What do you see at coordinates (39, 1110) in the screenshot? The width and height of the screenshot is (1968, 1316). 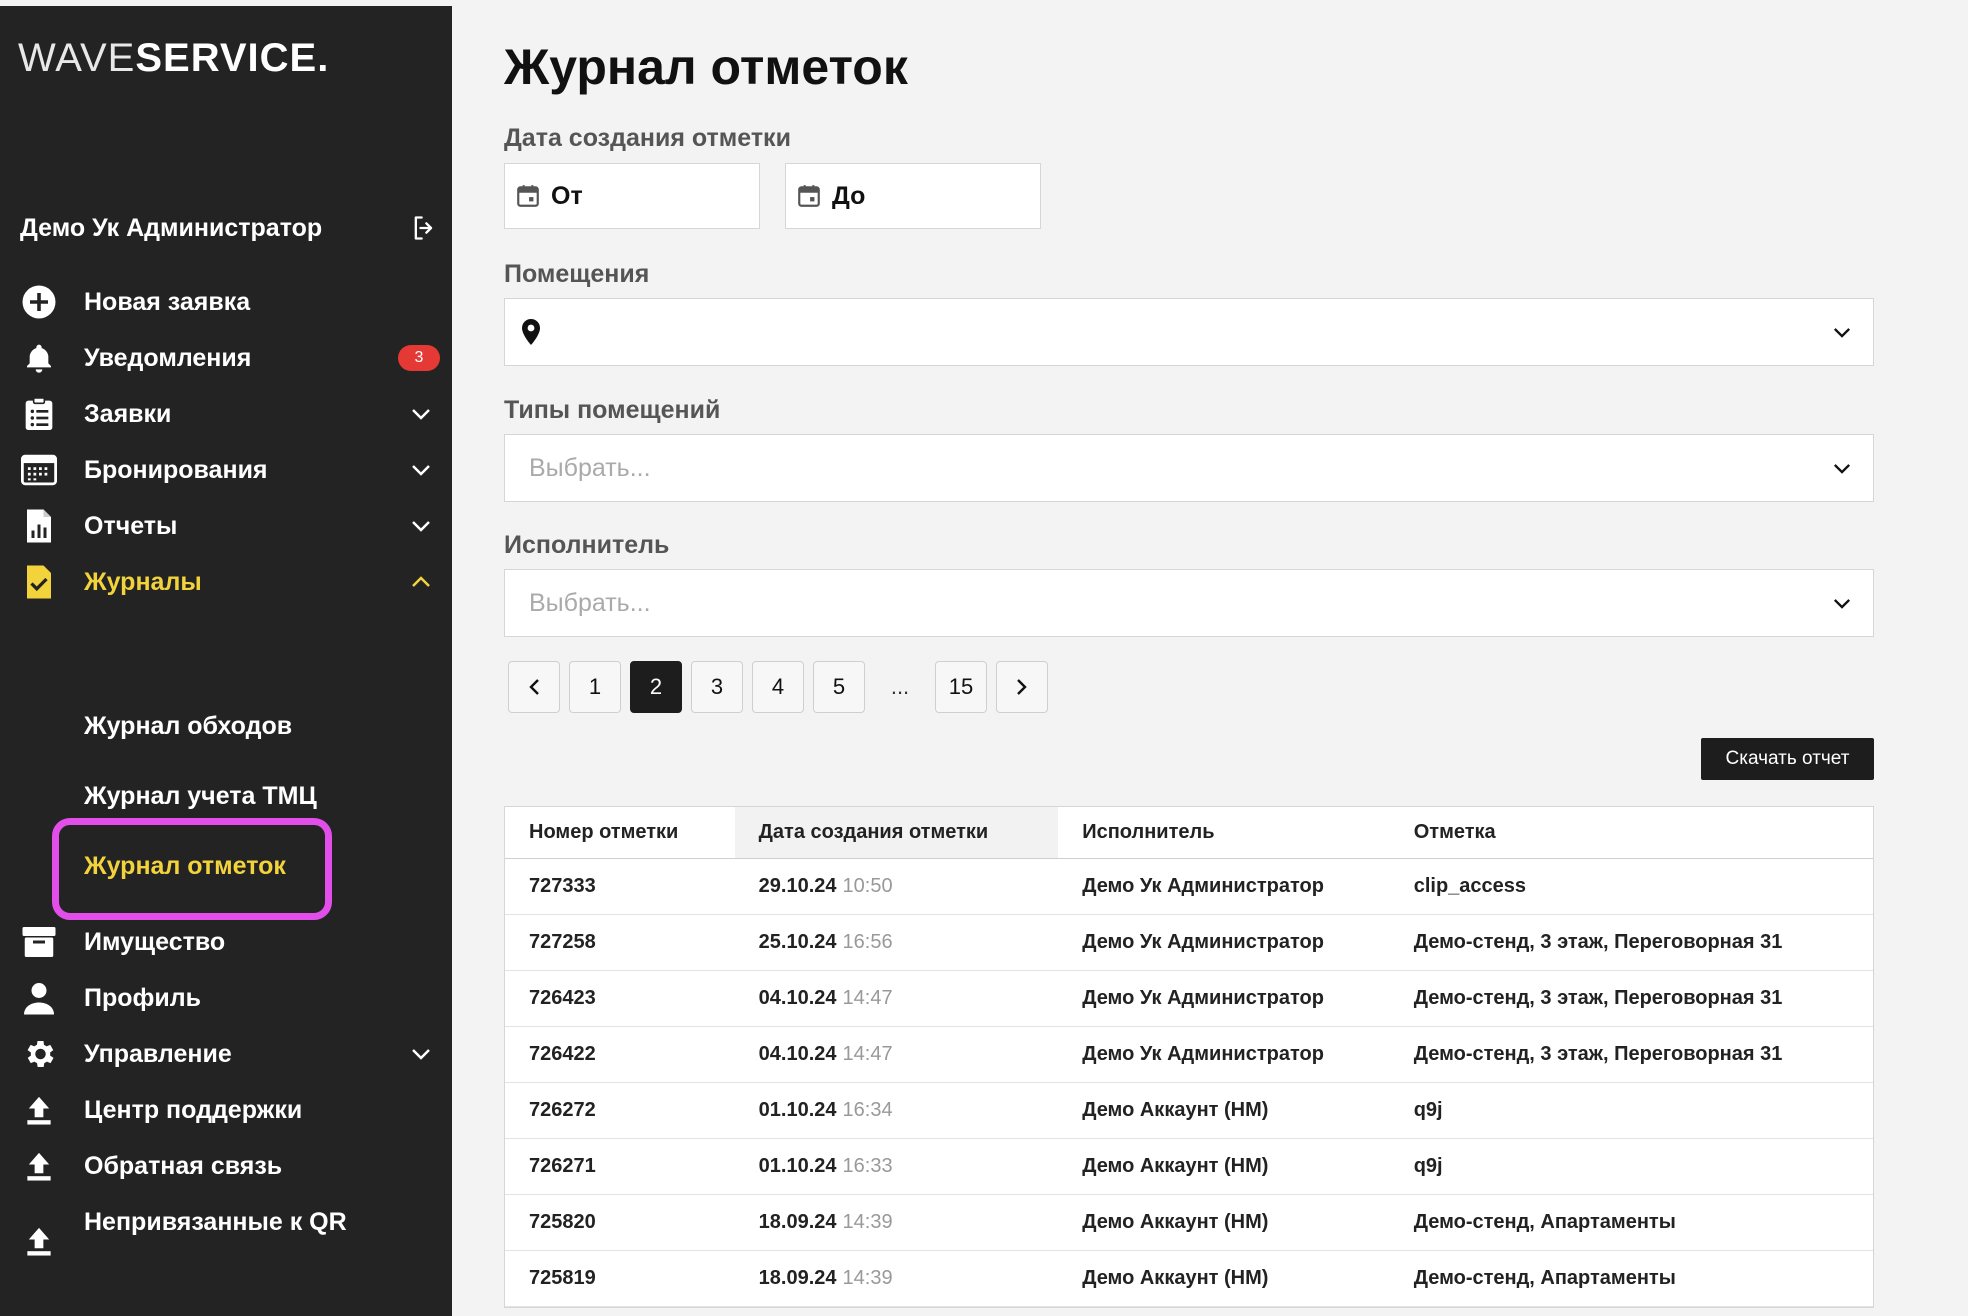 I see `upload-icon` at bounding box center [39, 1110].